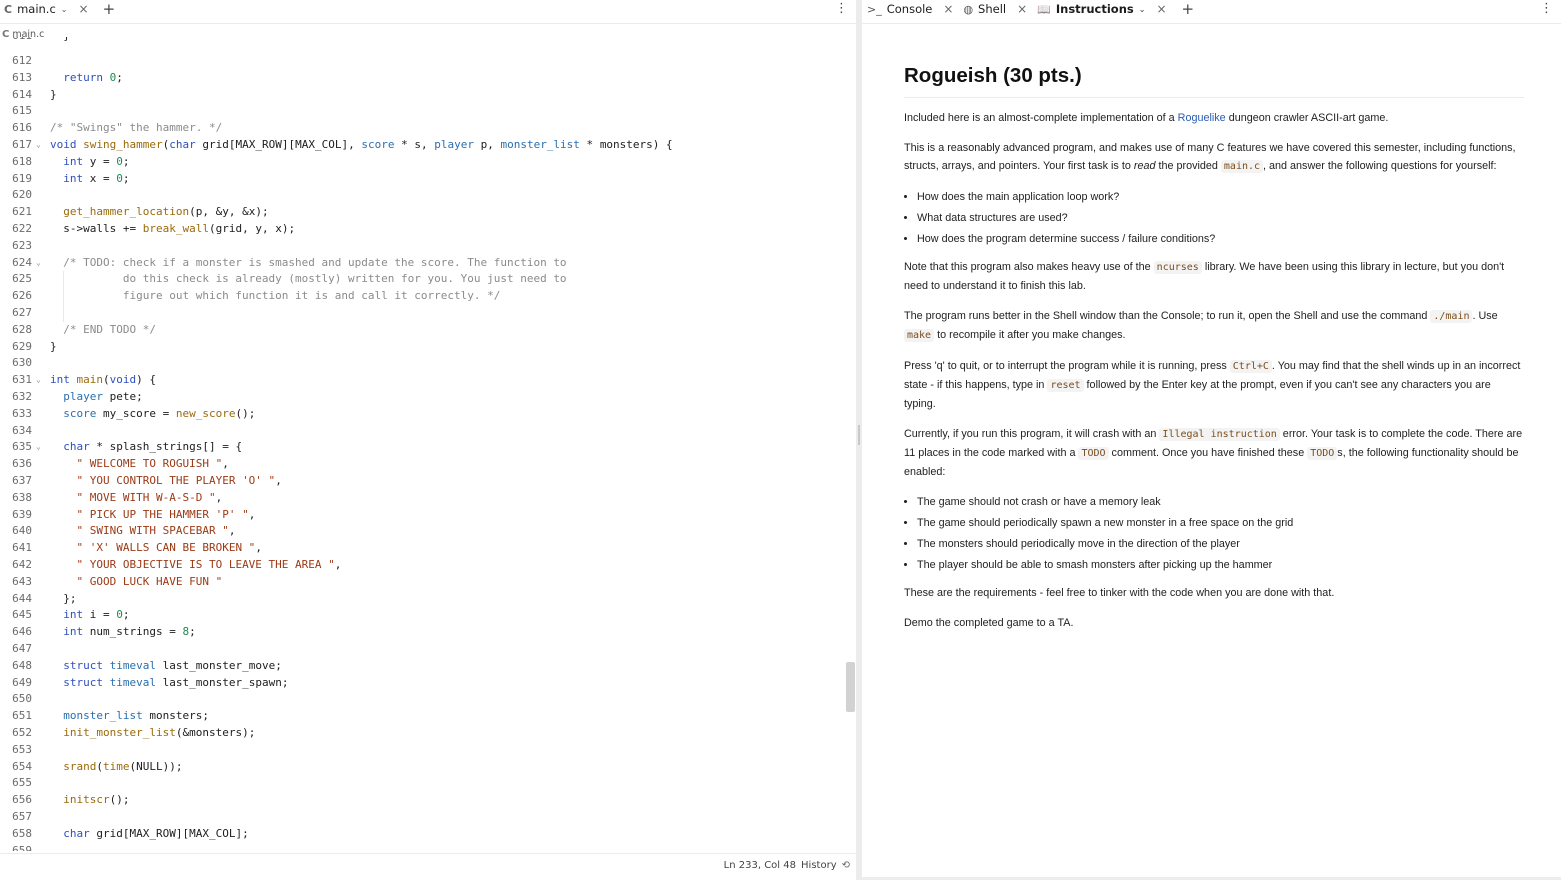 The image size is (1561, 880). I want to click on list-item: How does the main application loop work?, so click(1220, 197).